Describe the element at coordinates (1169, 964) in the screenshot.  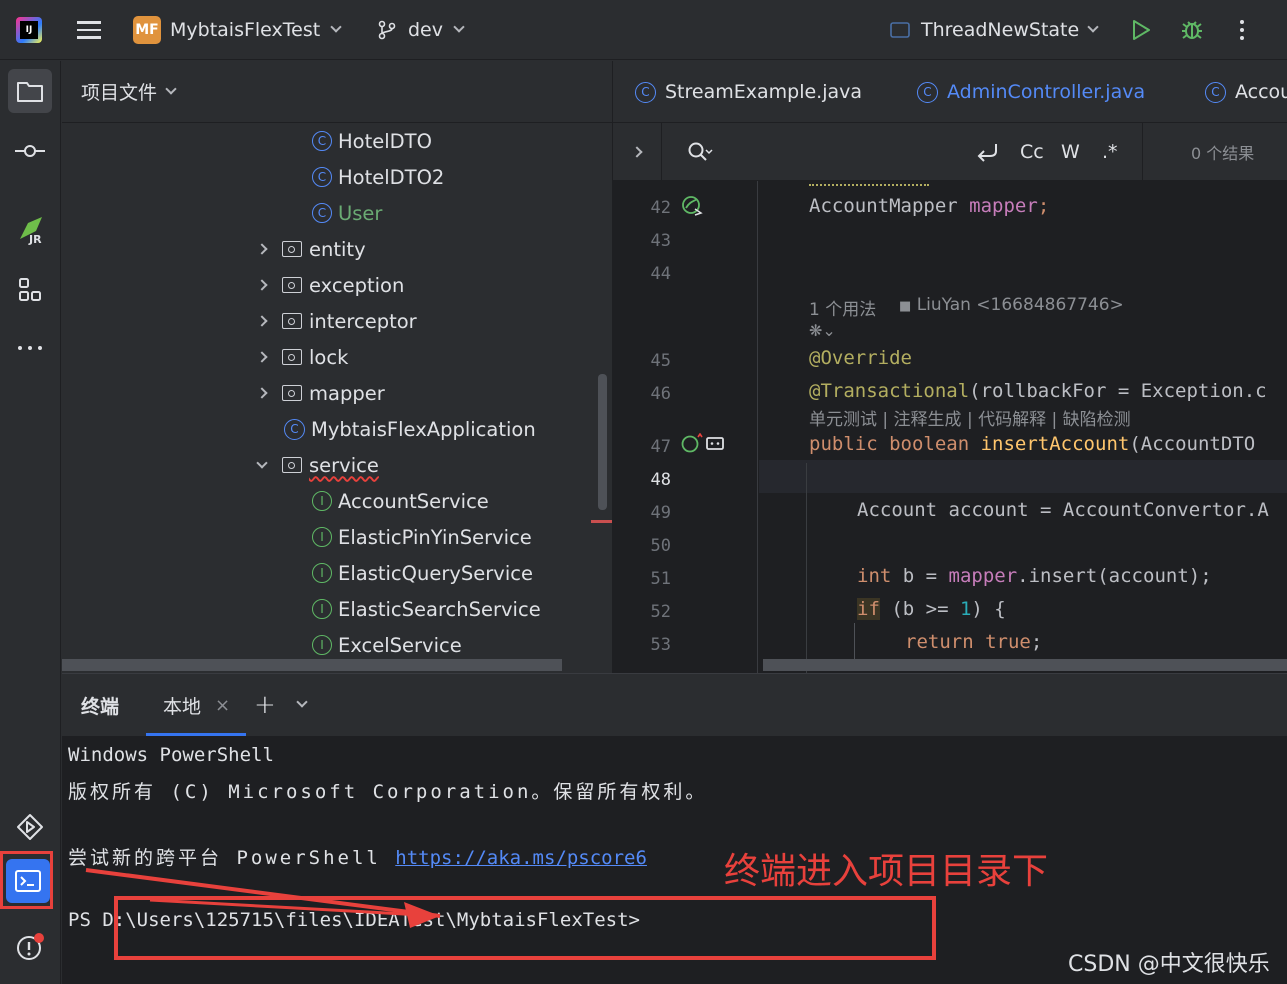
I see `watermark: CSDN @中文很快乐` at that location.